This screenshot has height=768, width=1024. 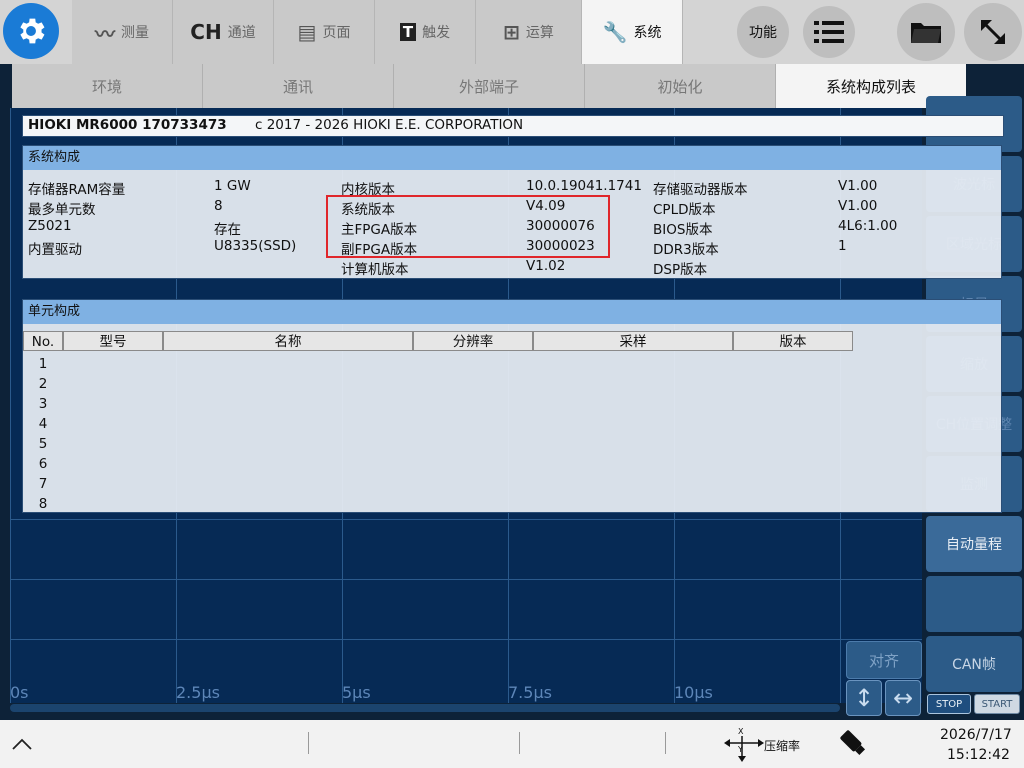 What do you see at coordinates (546, 266) in the screenshot?
I see `spec-value: V1.02` at bounding box center [546, 266].